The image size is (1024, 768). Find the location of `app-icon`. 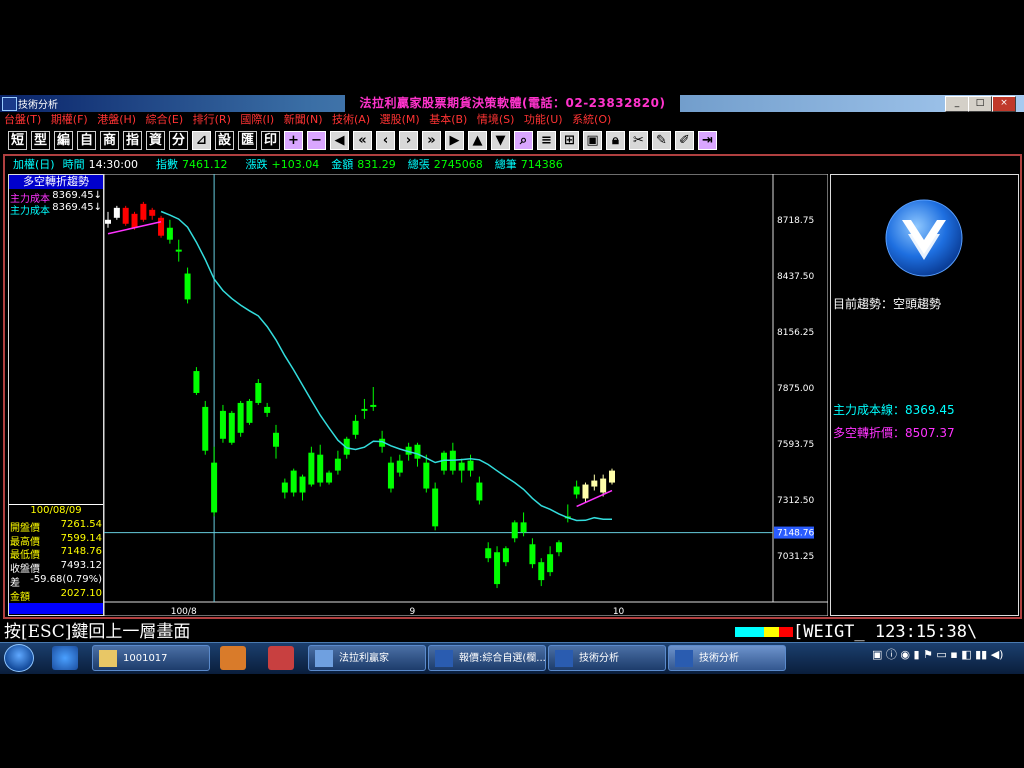

app-icon is located at coordinates (9, 104).